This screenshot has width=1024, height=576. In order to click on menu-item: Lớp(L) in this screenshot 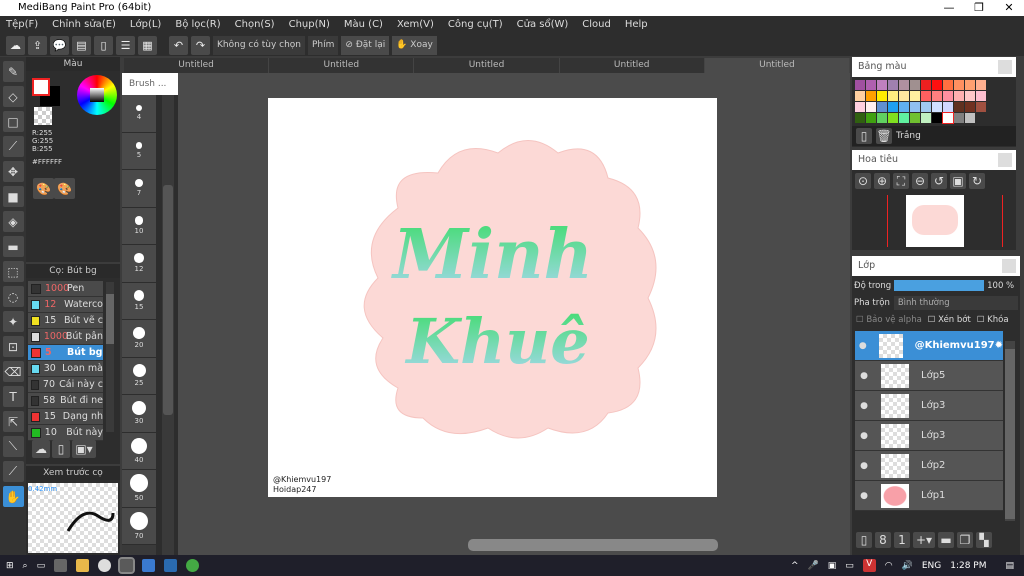, I will do `click(145, 25)`.